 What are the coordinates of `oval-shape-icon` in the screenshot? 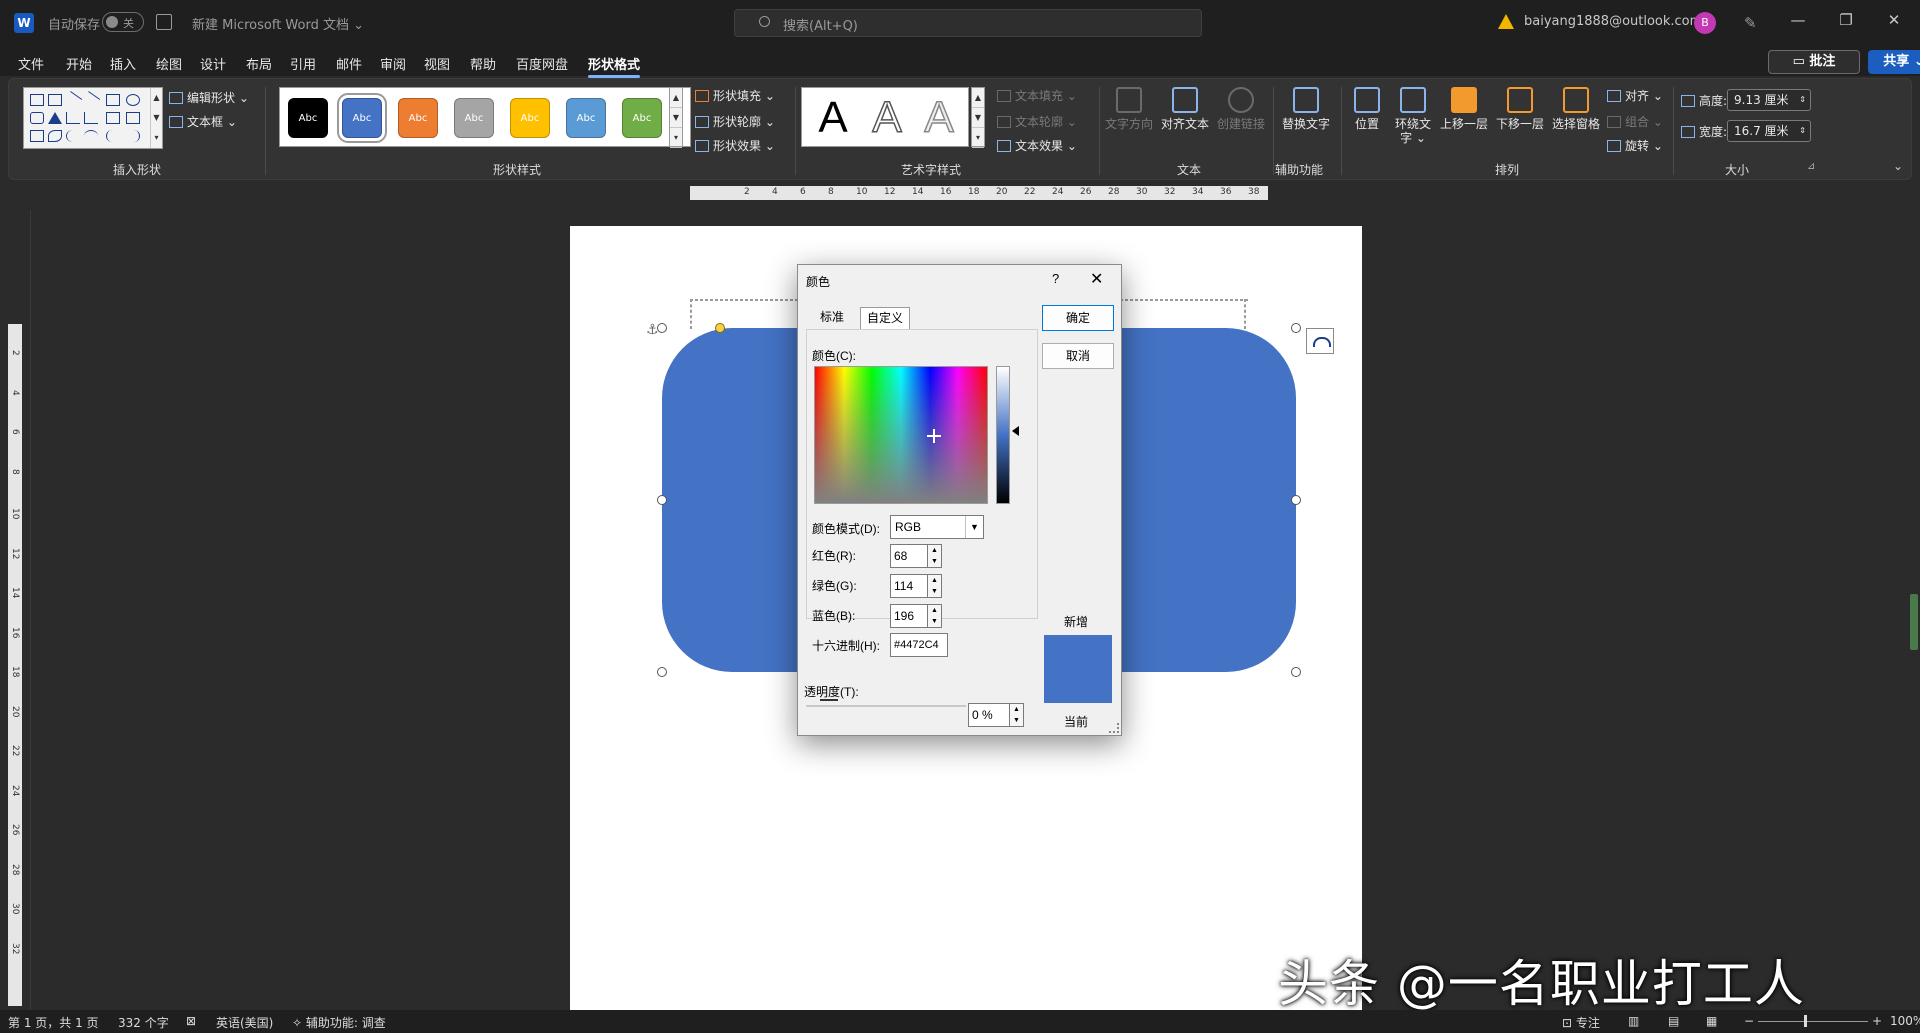 It's located at (133, 100).